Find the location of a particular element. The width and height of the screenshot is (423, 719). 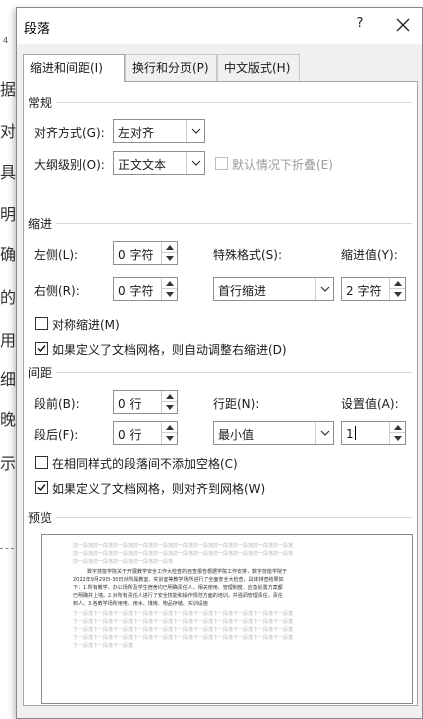

background-document: 4 据 对 具 明 确 的 用 细 晚 示 is located at coordinates (8, 359).